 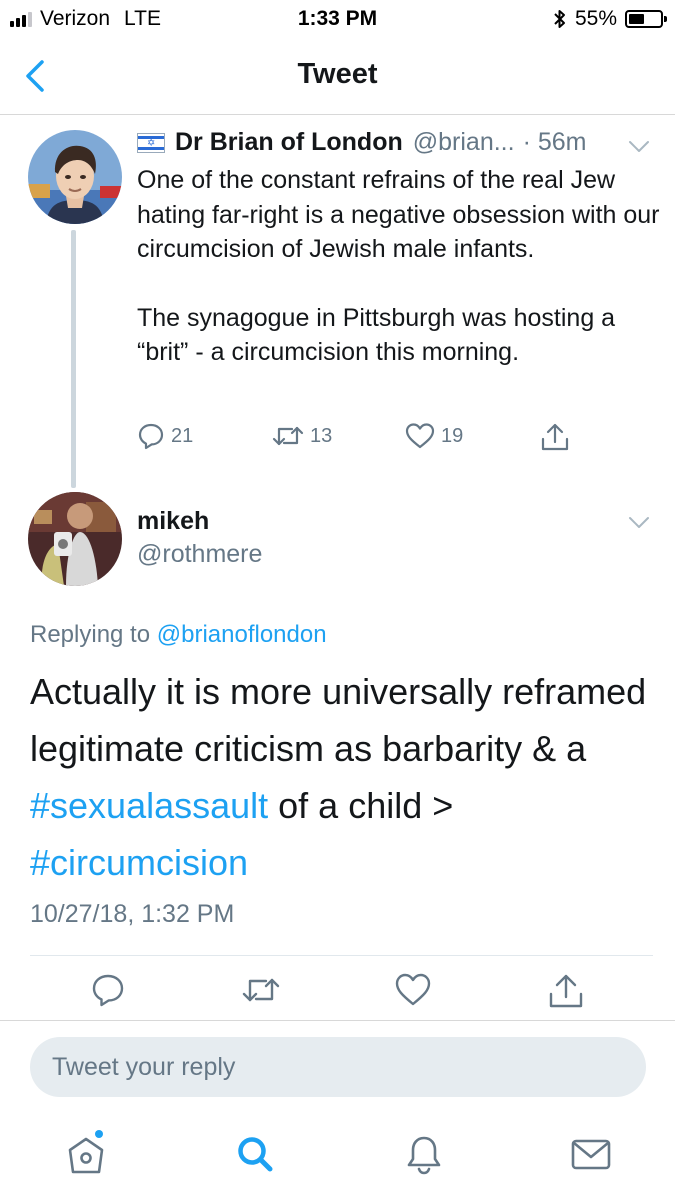 I want to click on focused-tweet-timestamp: 10/27/18, 1:32 PM, so click(x=132, y=914).